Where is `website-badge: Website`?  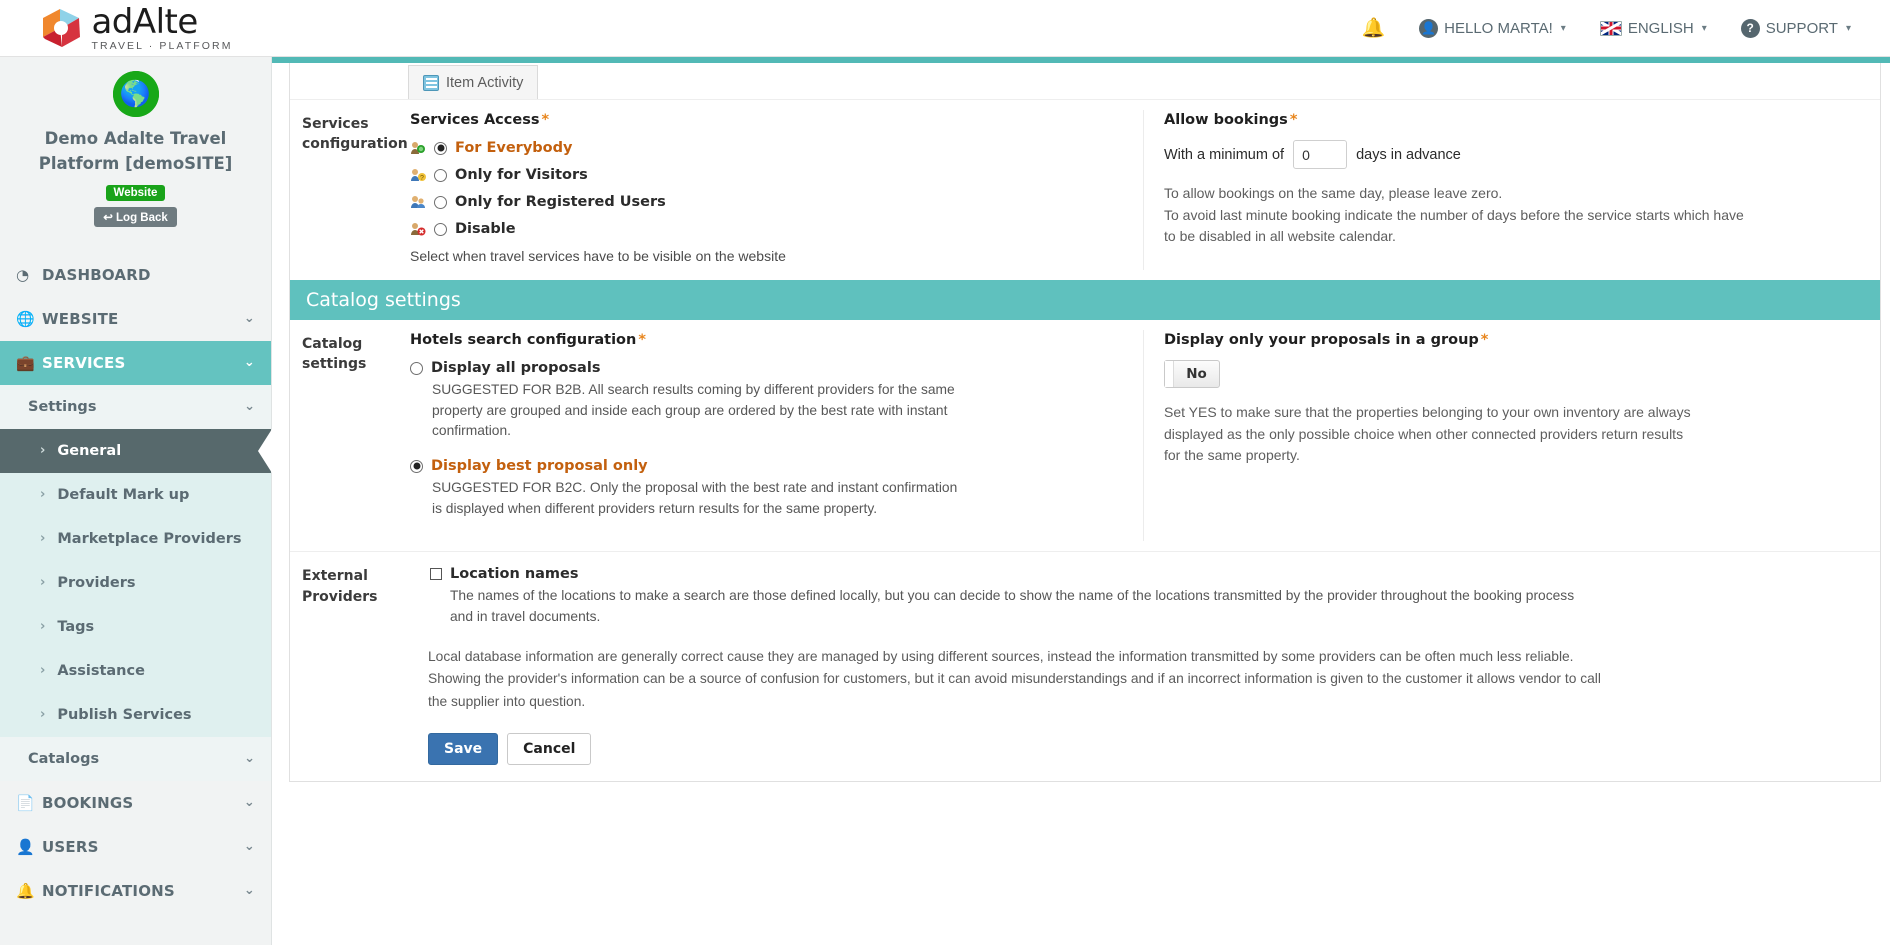 website-badge: Website is located at coordinates (135, 192).